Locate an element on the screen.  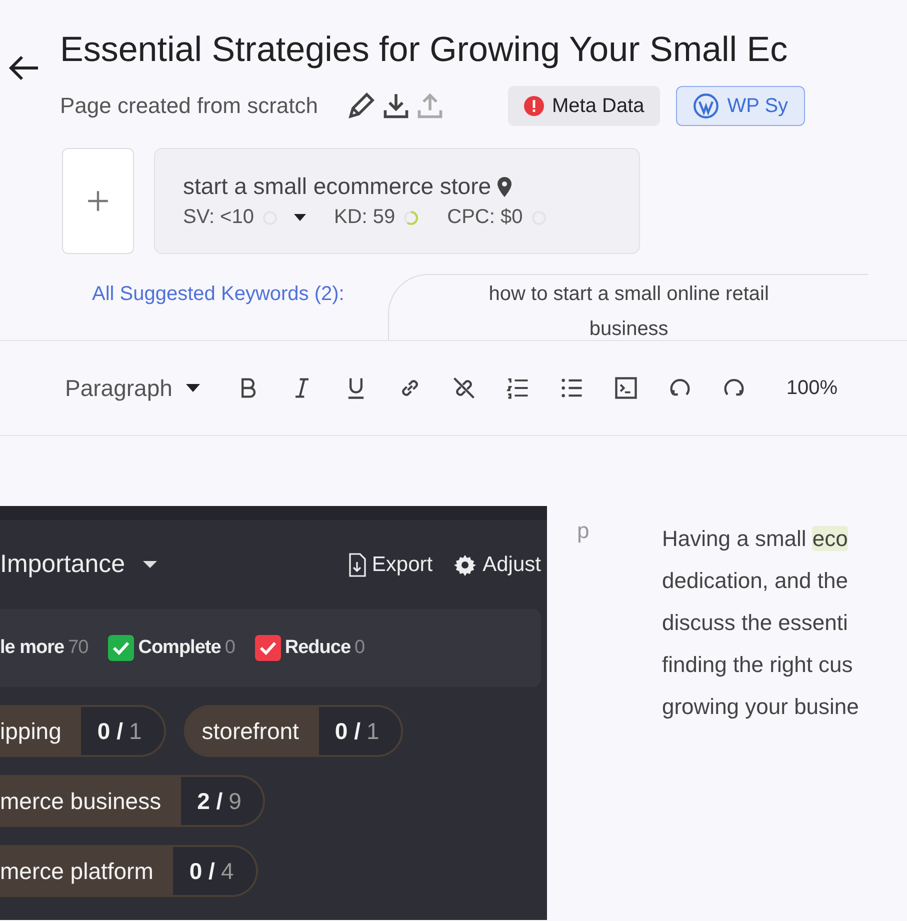
keyword-text: start a small ecommerce store is located at coordinates (337, 186).